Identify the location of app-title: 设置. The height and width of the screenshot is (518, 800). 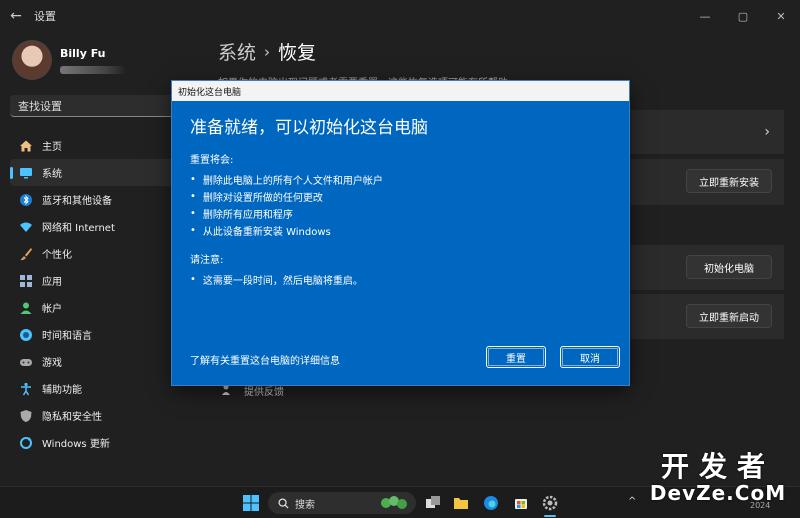
(45, 16).